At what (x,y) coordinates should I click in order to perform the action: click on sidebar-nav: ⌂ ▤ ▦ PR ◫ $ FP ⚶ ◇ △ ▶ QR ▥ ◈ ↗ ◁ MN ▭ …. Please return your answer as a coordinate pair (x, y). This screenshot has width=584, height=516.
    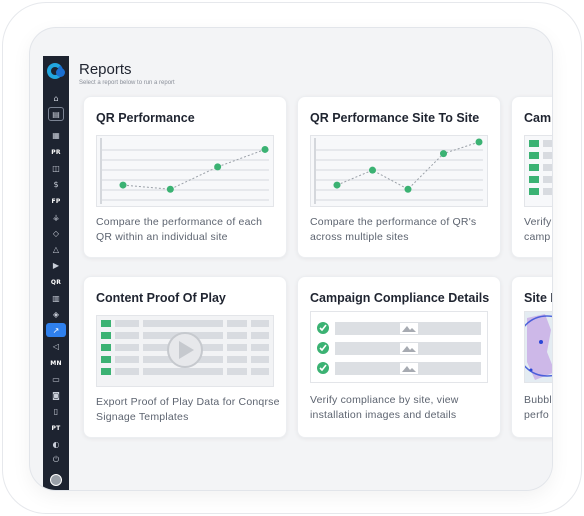
    Looking at the image, I should click on (56, 273).